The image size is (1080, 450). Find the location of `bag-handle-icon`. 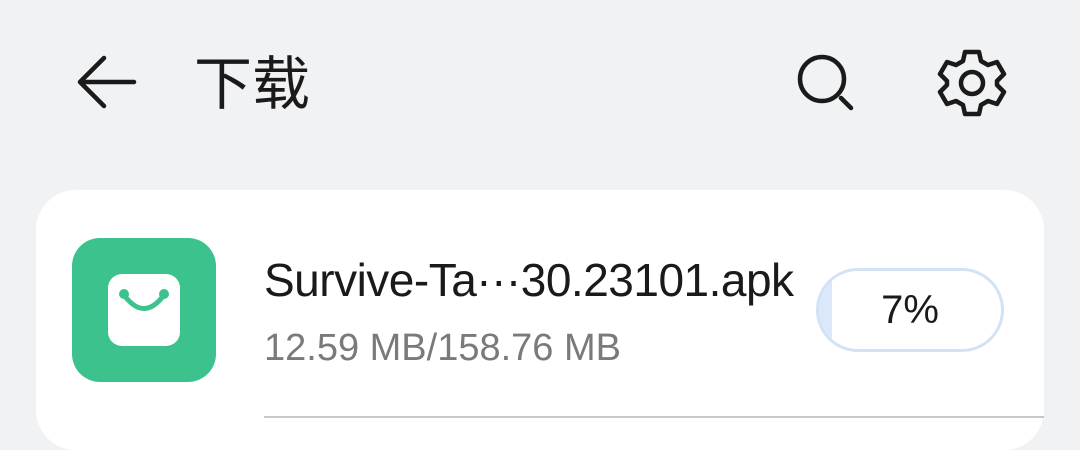

bag-handle-icon is located at coordinates (144, 300).